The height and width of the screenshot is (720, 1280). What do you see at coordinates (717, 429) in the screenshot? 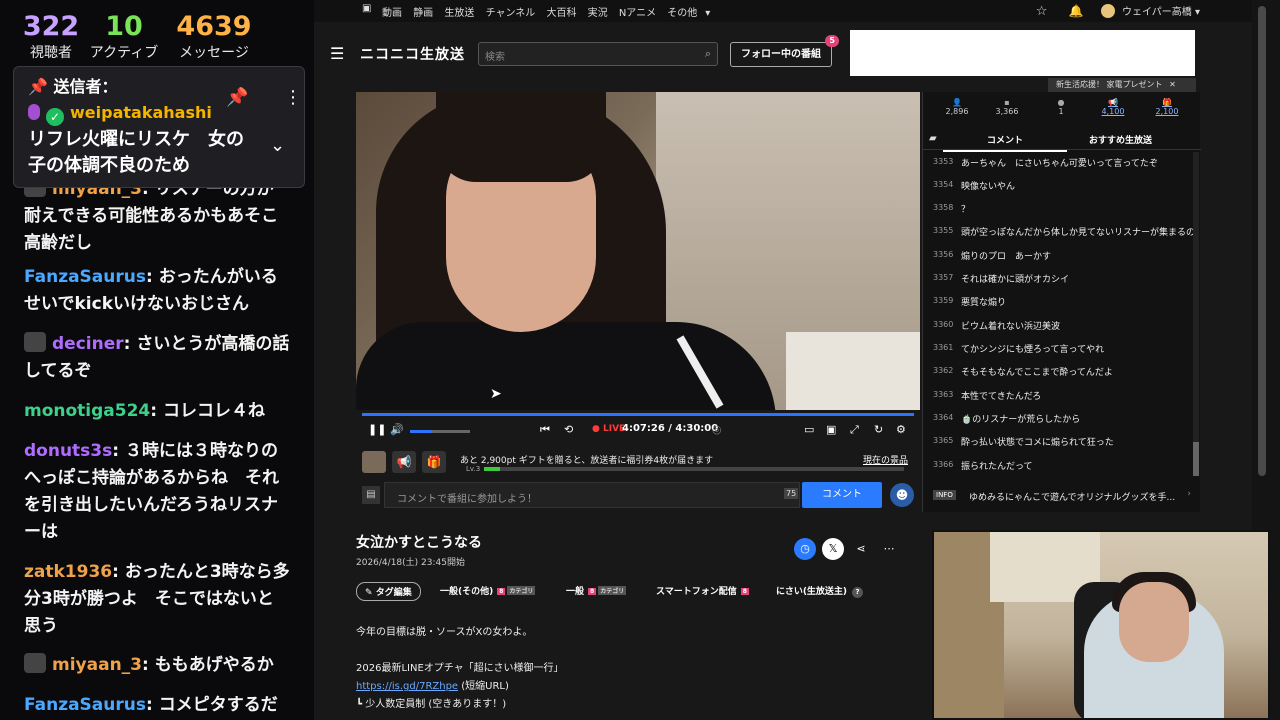
I see `sync-icon: ◎` at bounding box center [717, 429].